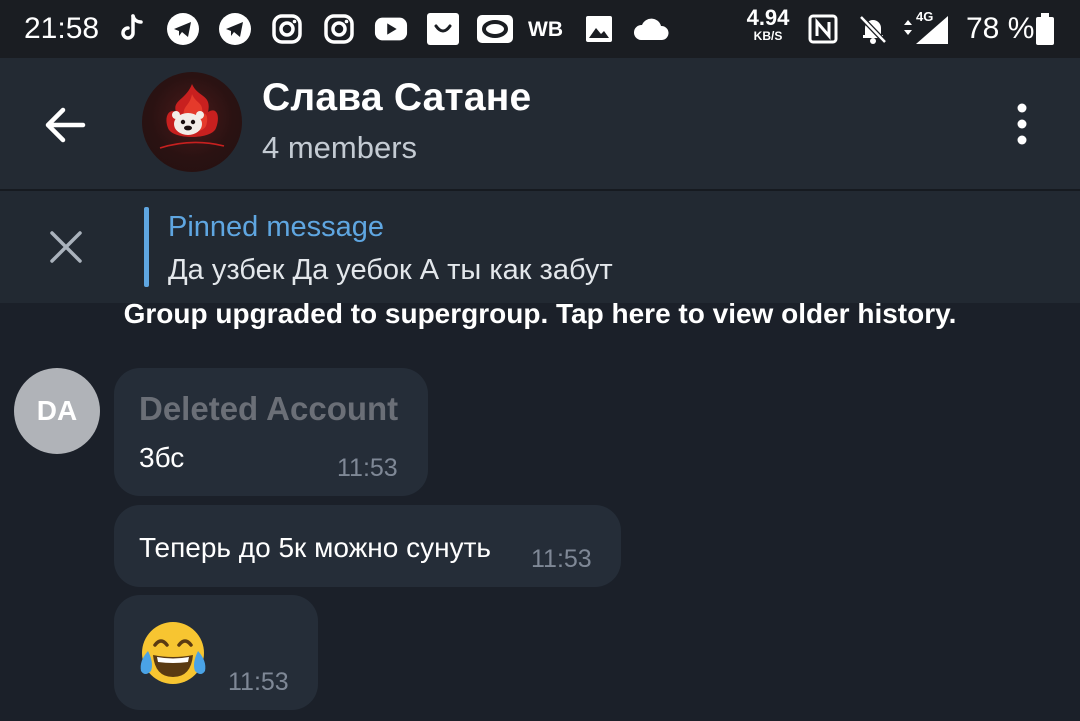 The width and height of the screenshot is (1080, 721). I want to click on close-icon, so click(66, 247).